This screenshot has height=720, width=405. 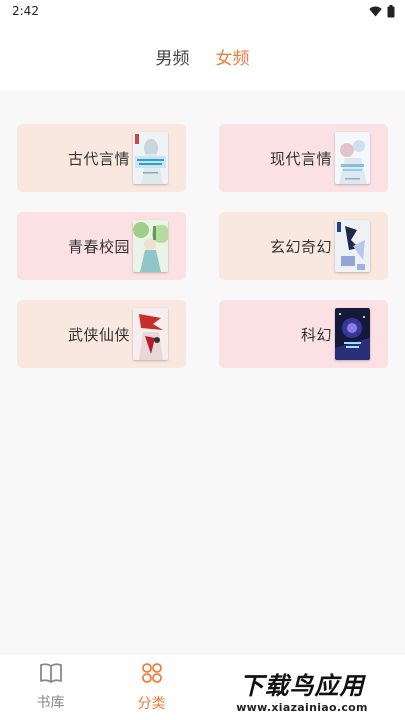 What do you see at coordinates (352, 246) in the screenshot?
I see `fantasy-cover` at bounding box center [352, 246].